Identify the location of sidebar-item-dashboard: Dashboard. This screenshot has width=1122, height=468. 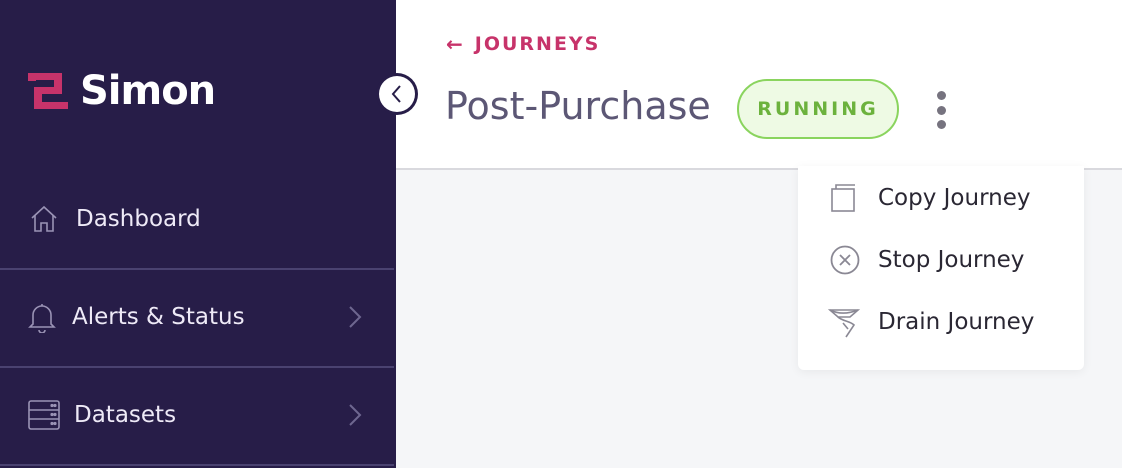
(197, 218).